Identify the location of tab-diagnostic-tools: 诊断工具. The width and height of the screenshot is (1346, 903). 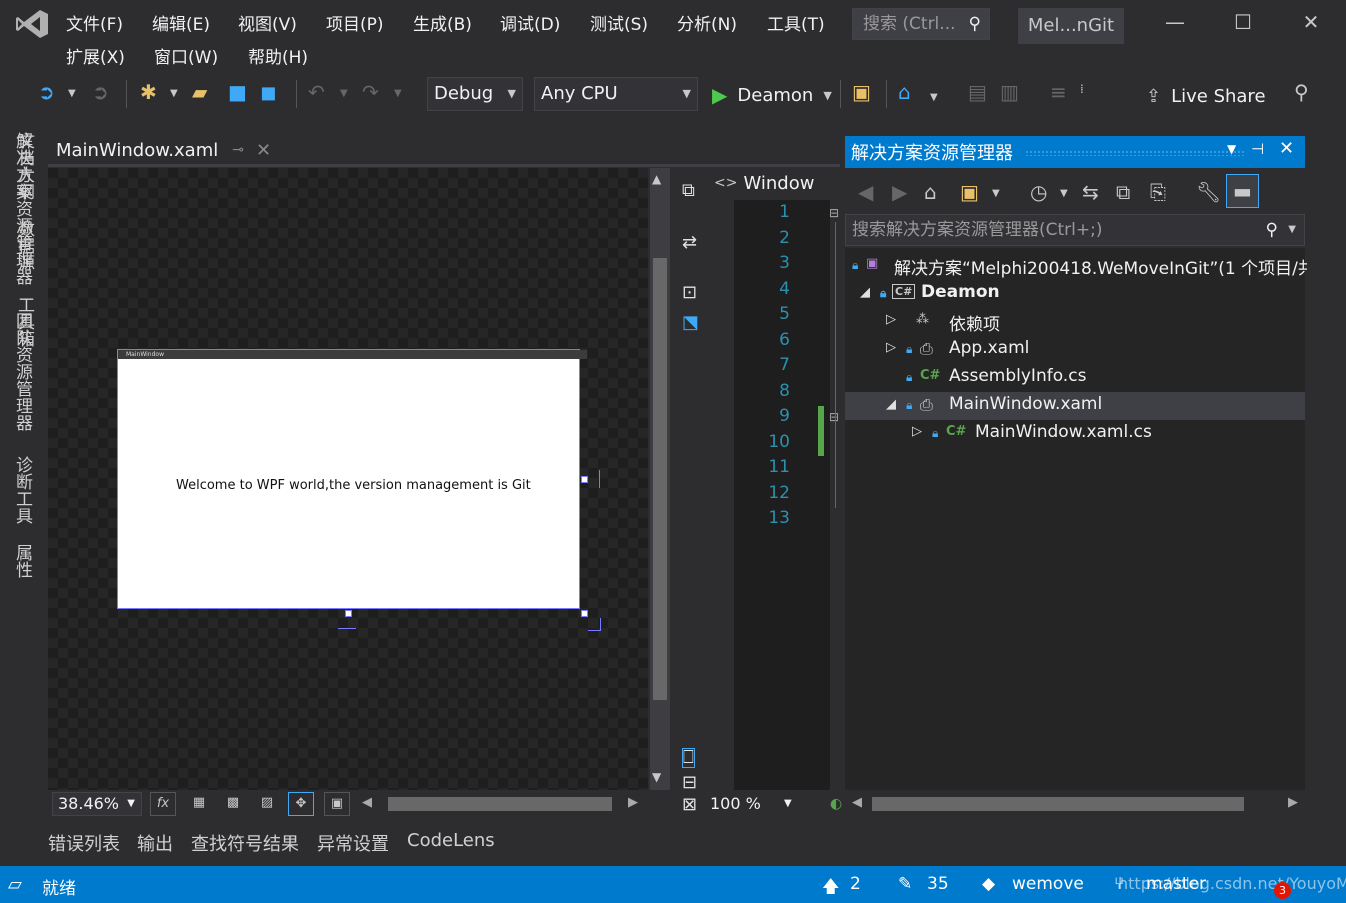
(22, 490).